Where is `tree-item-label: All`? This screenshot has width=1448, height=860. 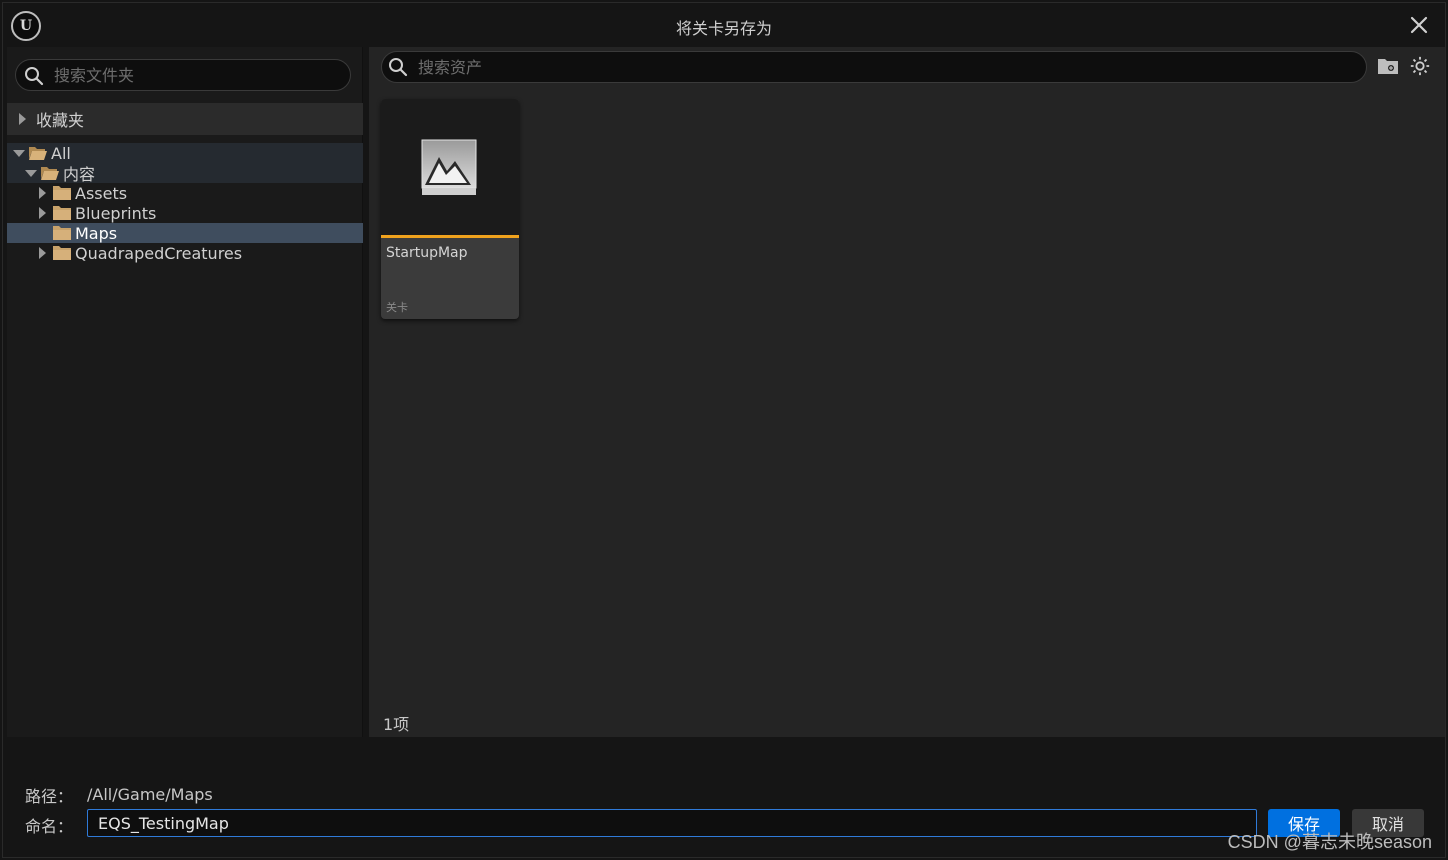
tree-item-label: All is located at coordinates (61, 153).